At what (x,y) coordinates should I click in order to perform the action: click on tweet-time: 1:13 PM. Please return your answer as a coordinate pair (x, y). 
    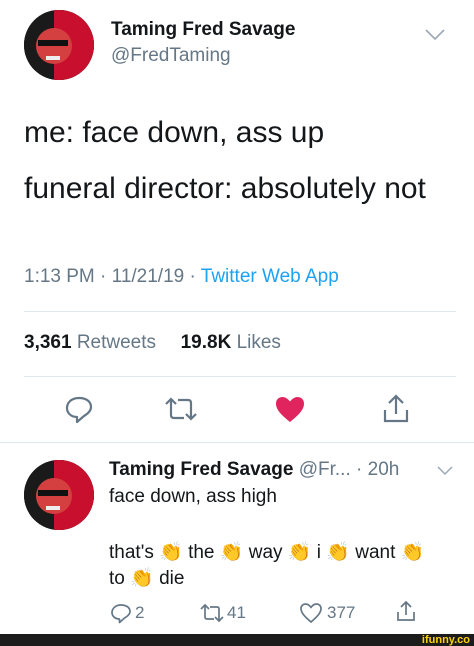
    Looking at the image, I should click on (59, 276).